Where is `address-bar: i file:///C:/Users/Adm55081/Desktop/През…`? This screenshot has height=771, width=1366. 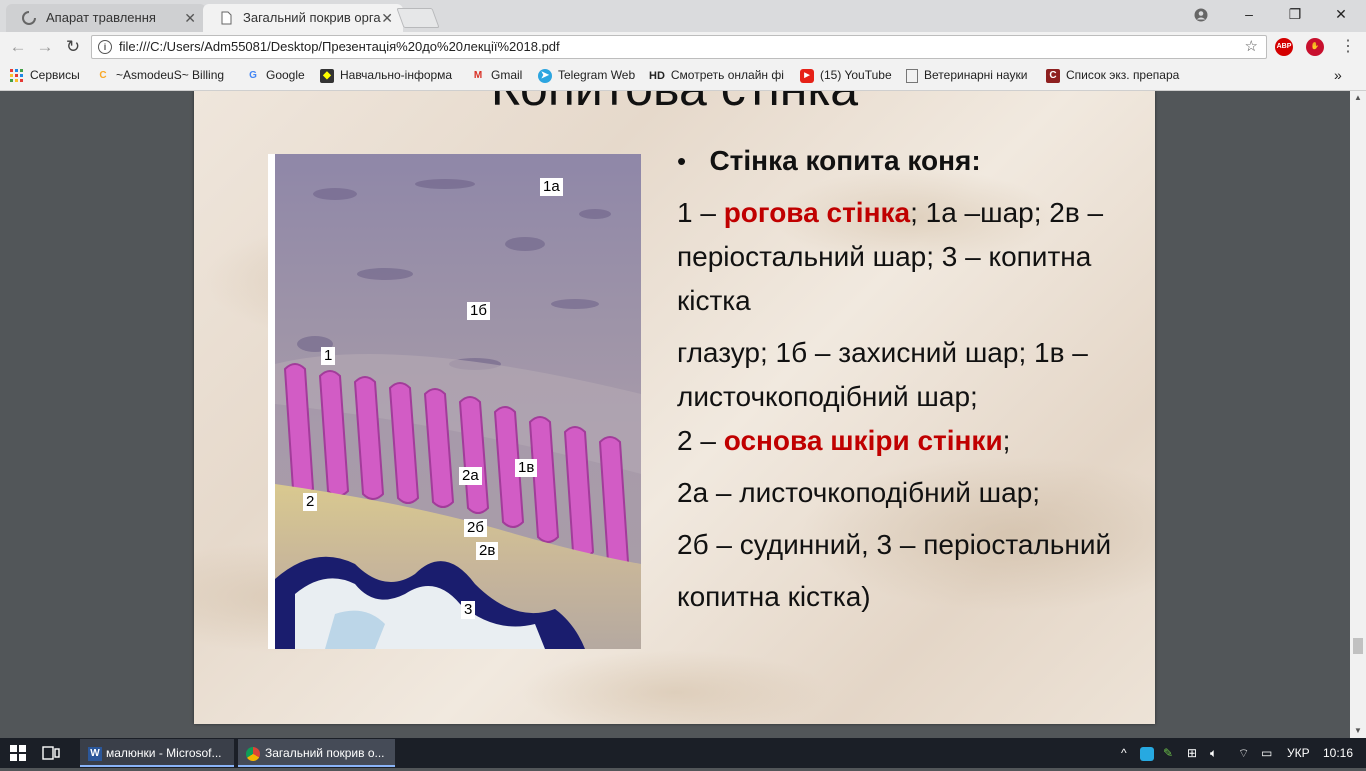
address-bar: i file:///C:/Users/Adm55081/Desktop/През… is located at coordinates (679, 47).